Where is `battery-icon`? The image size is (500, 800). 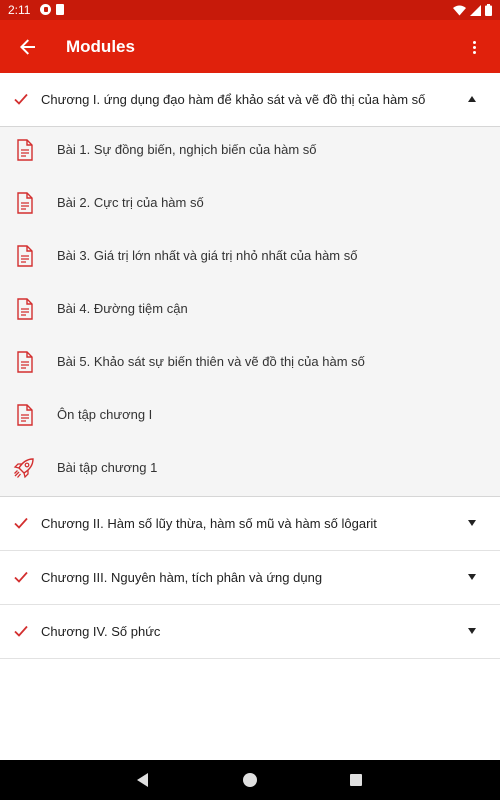 battery-icon is located at coordinates (488, 10).